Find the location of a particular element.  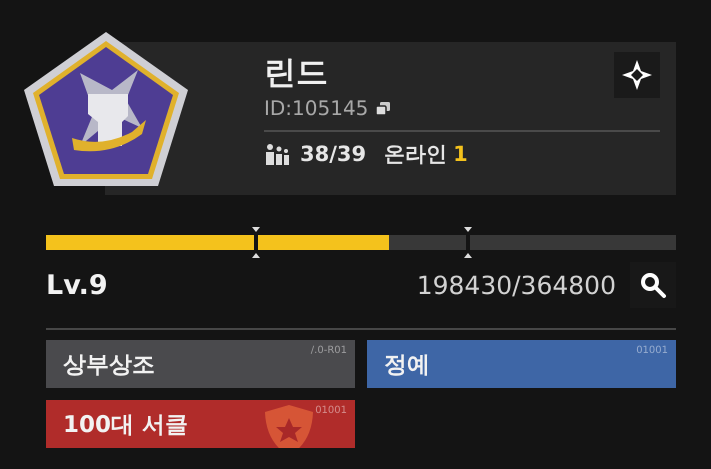

tag-label: 상부상조 is located at coordinates (109, 365).